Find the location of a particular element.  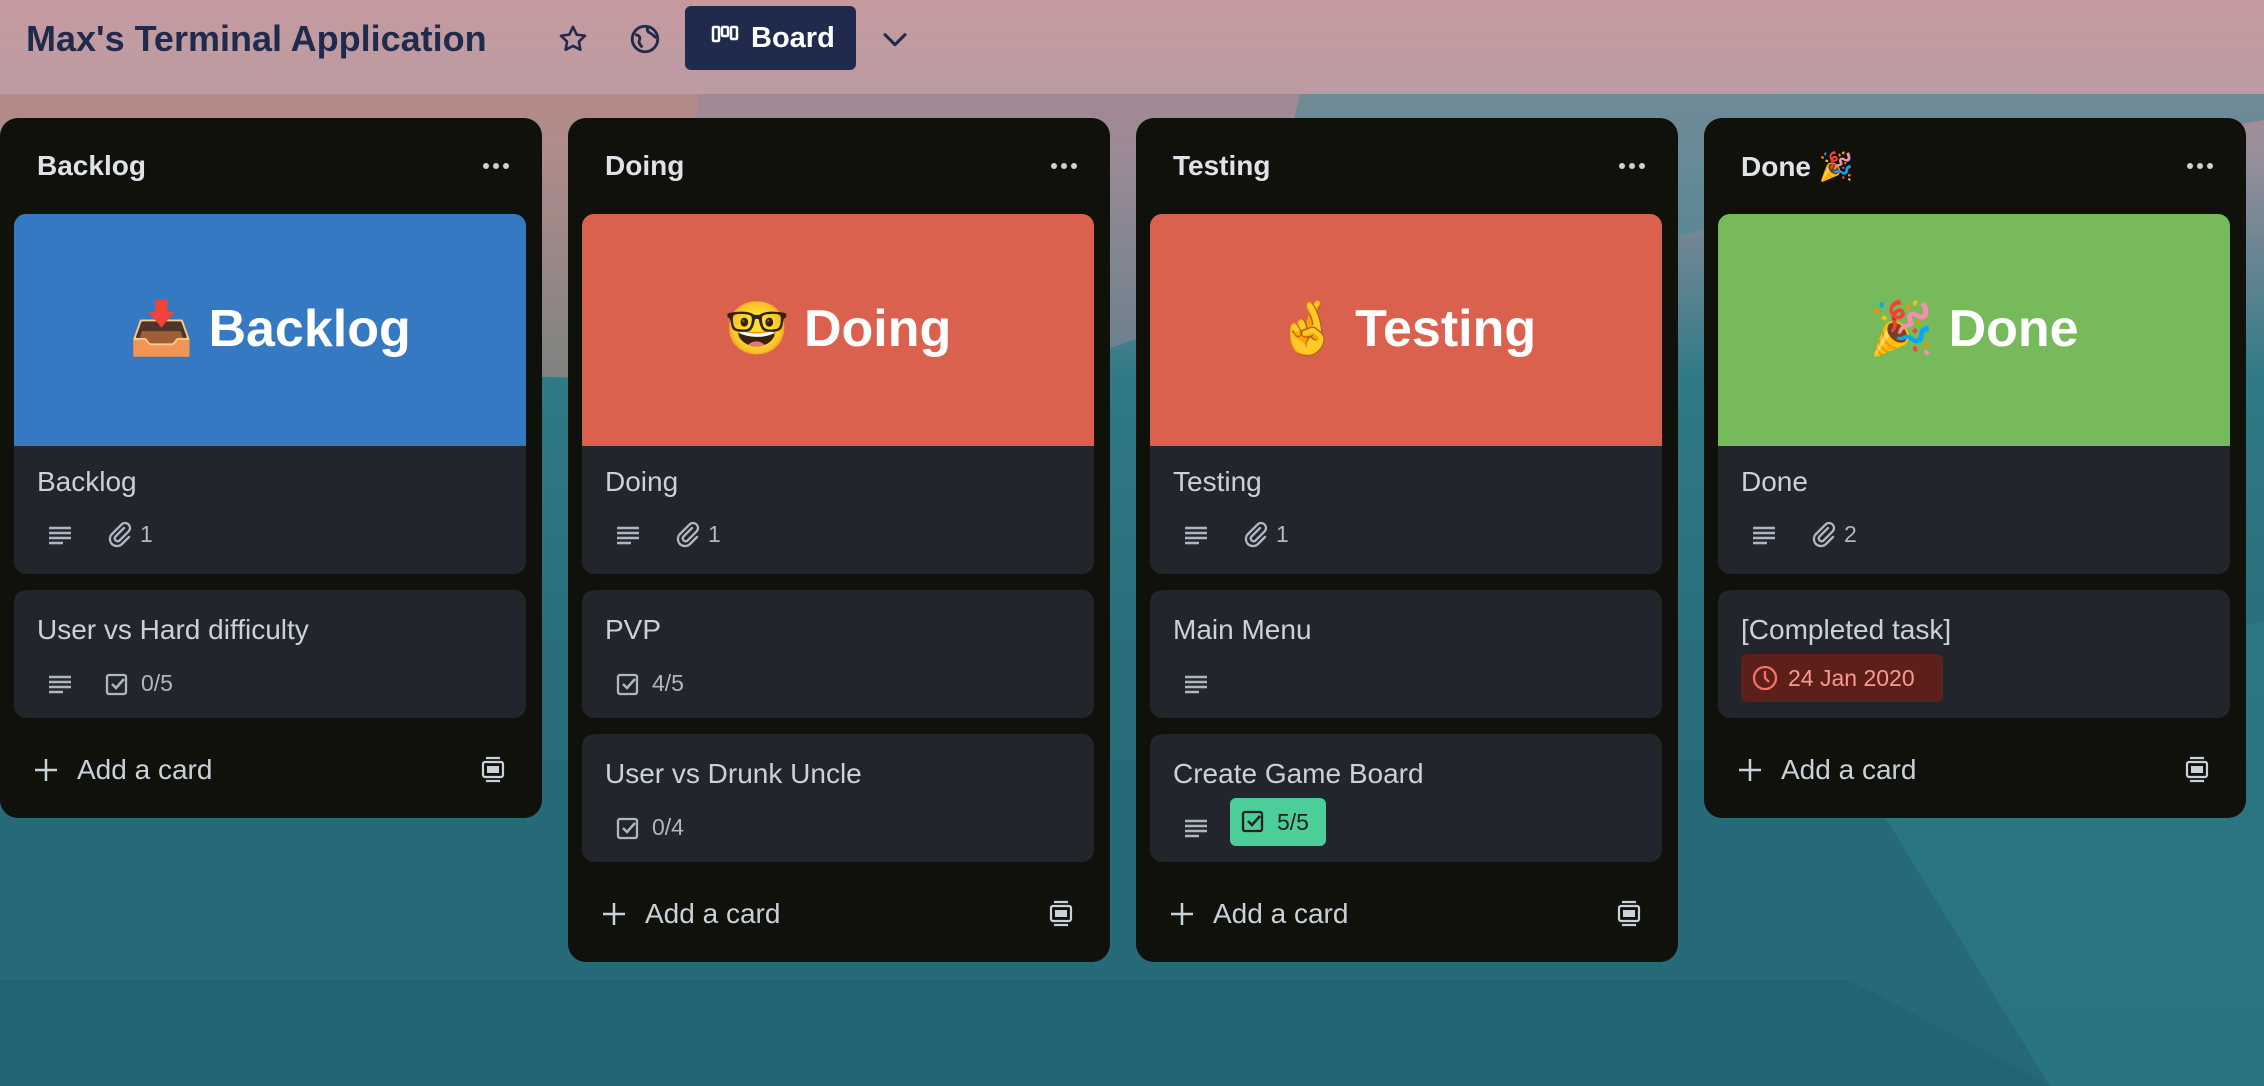

list-header: Backlog is located at coordinates (271, 166).